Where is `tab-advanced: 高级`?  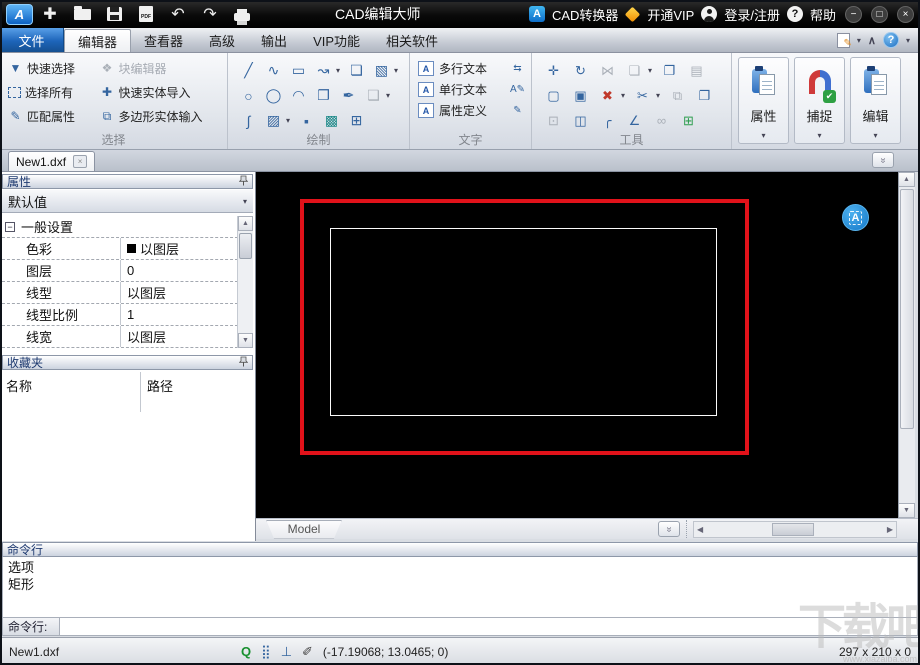
tab-advanced: 高级 is located at coordinates (222, 40).